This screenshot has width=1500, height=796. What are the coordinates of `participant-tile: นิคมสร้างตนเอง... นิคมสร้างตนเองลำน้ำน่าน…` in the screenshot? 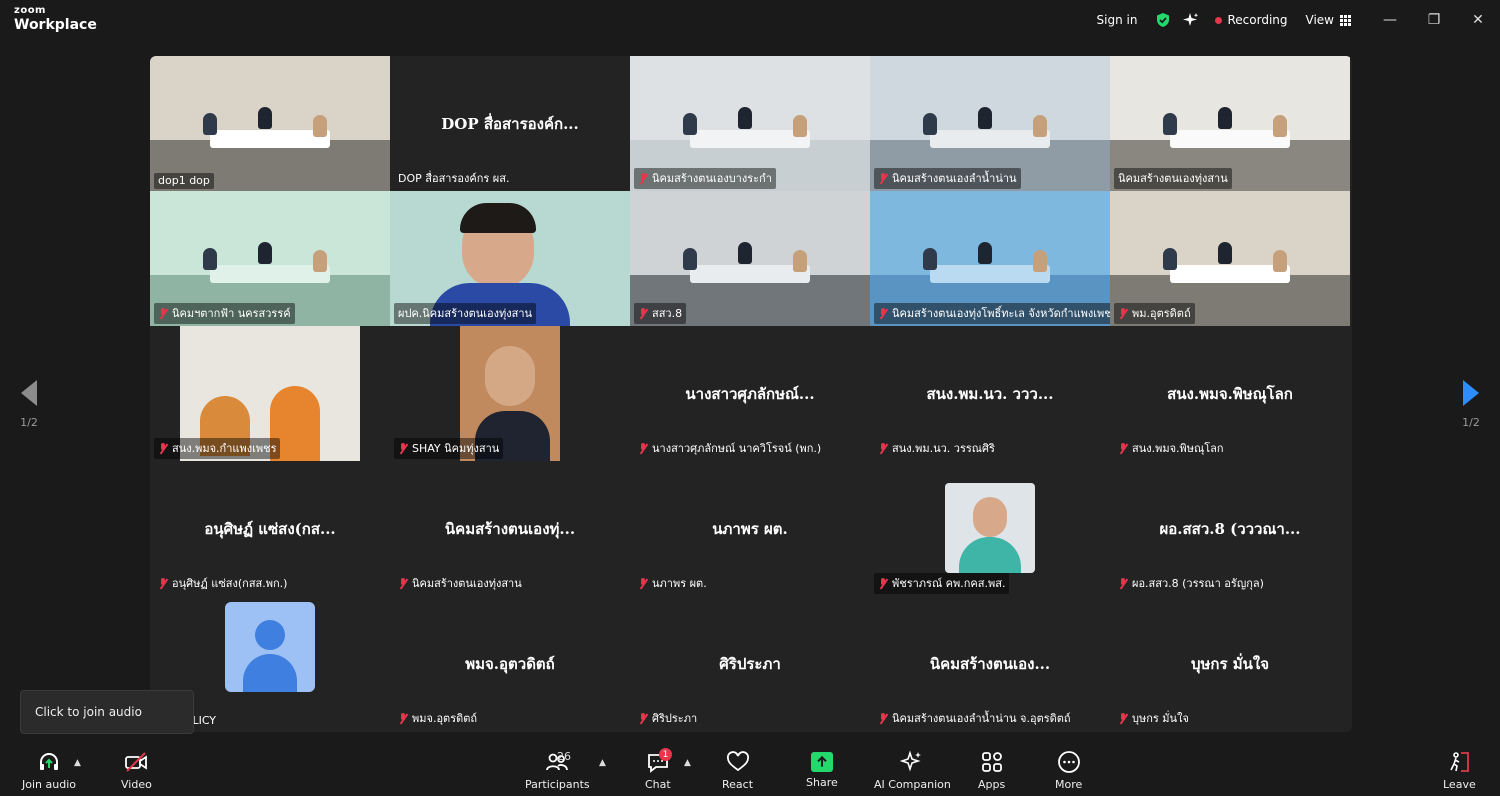 It's located at (990, 663).